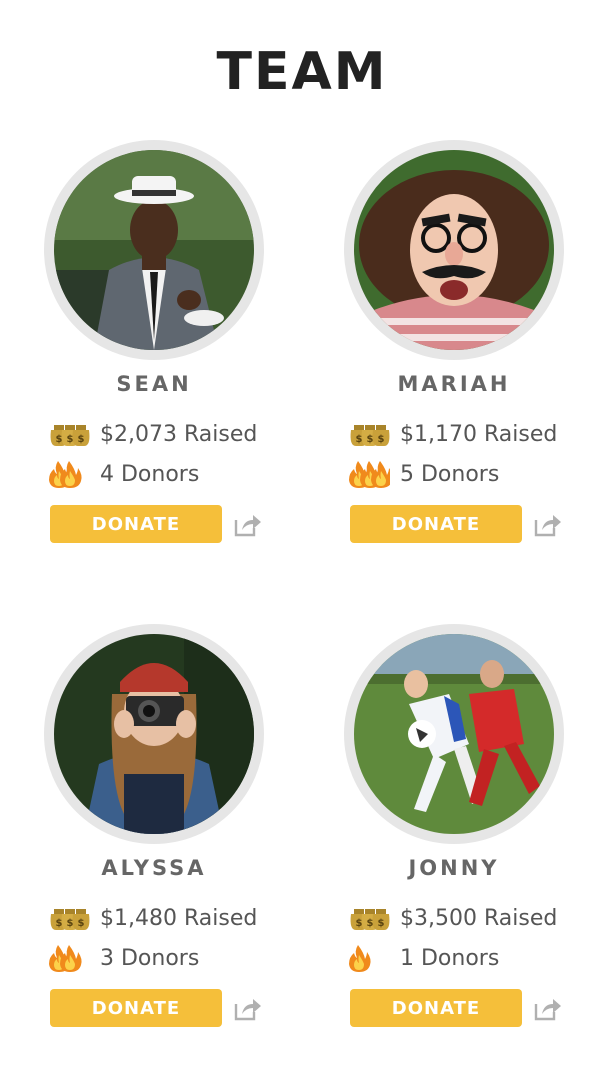  What do you see at coordinates (154, 868) in the screenshot?
I see `member-name: ALYSSA` at bounding box center [154, 868].